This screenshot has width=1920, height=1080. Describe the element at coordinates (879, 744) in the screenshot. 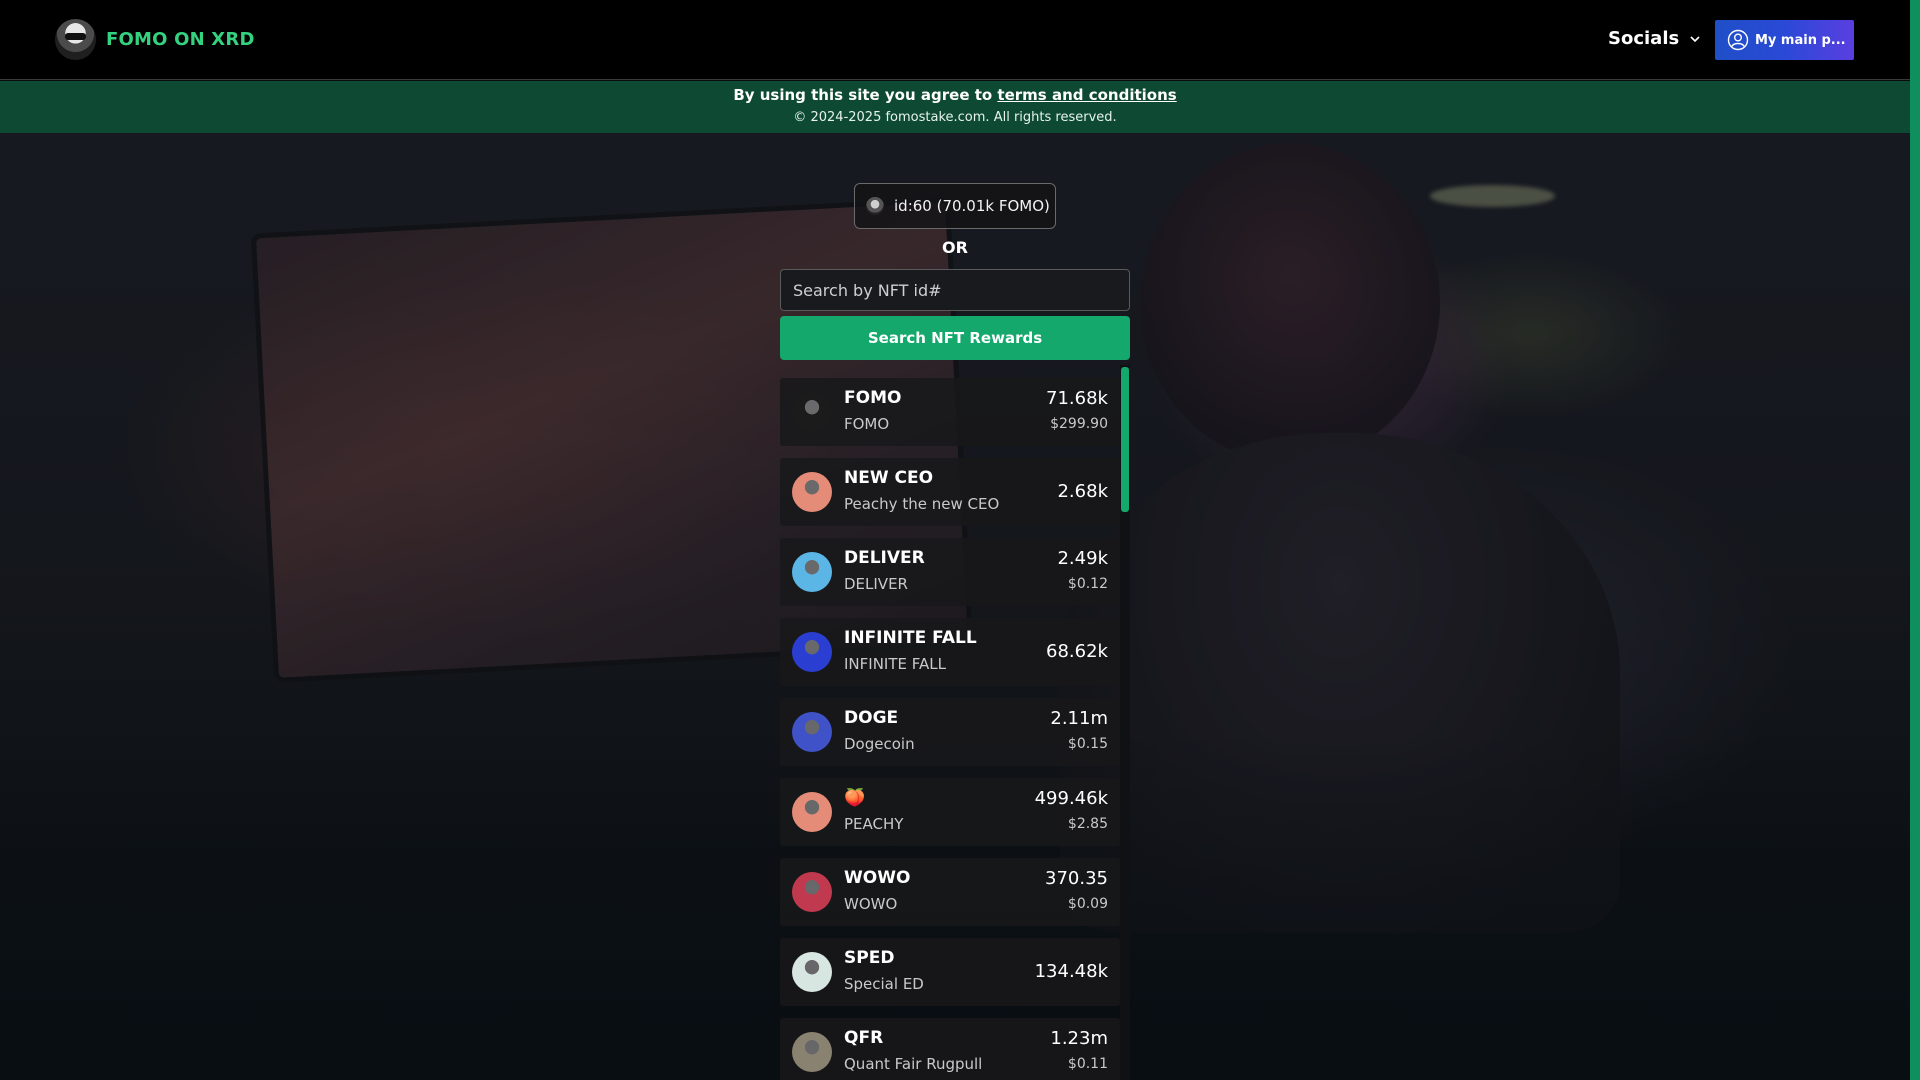

I see `token-name: Dogecoin` at that location.